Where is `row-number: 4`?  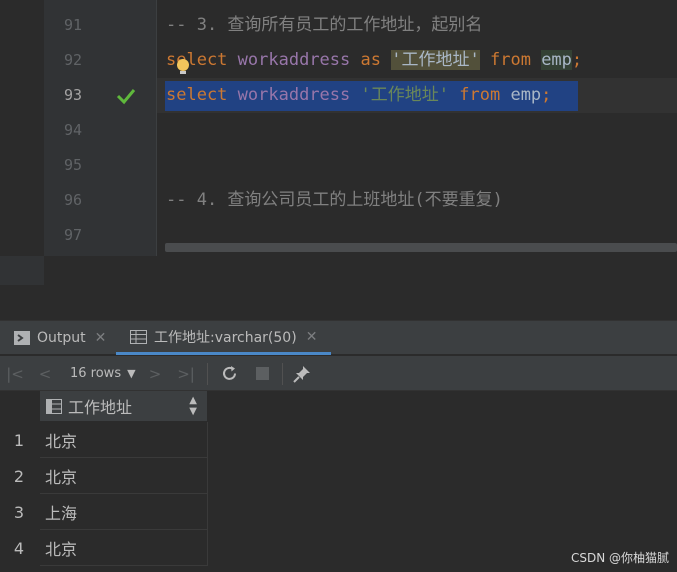 row-number: 4 is located at coordinates (19, 548).